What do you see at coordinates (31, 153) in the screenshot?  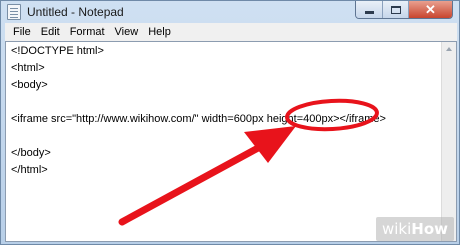 I see `code-line: </body>` at bounding box center [31, 153].